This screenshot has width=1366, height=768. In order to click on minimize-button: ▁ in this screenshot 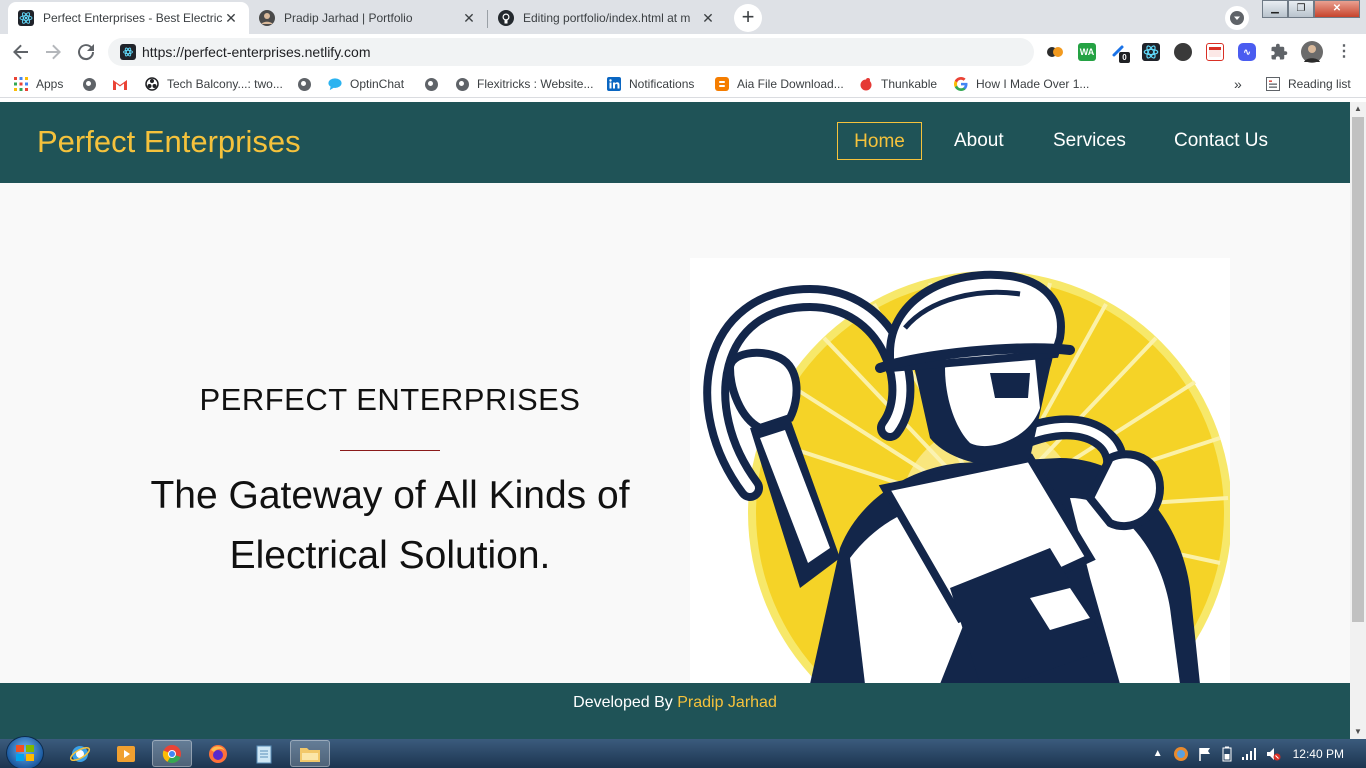, I will do `click(1275, 9)`.